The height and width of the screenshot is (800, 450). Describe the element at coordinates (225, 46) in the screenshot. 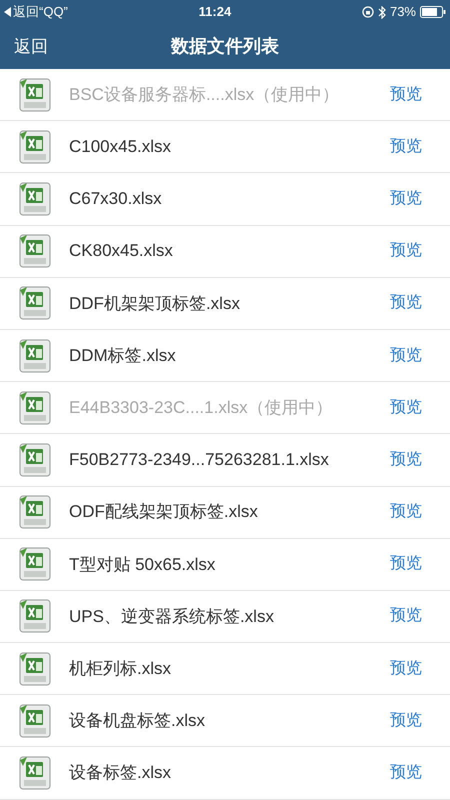

I see `page-title: 数据文件列表` at that location.